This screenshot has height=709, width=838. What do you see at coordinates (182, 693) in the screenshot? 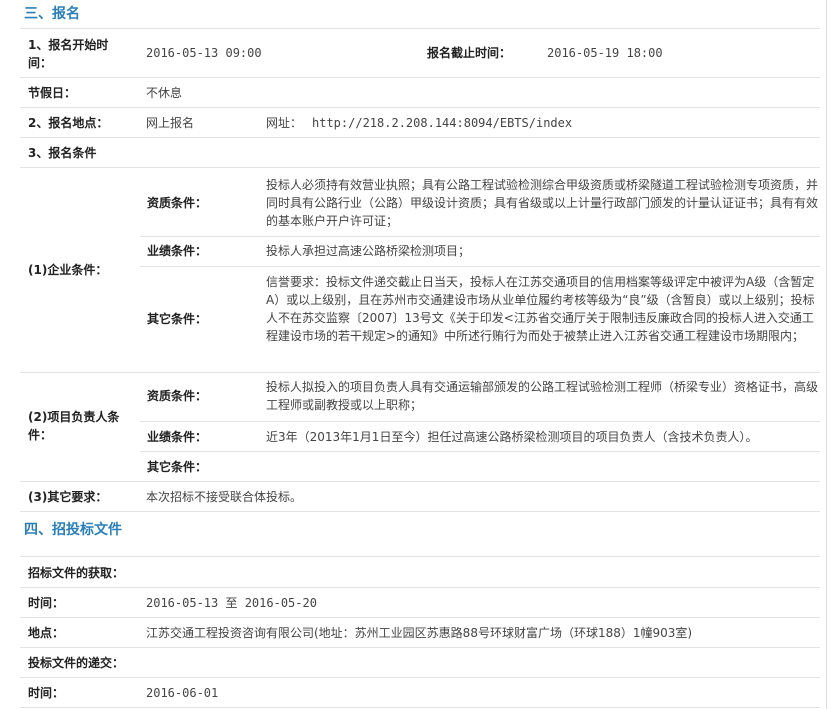
I see `submit-time-value: 2016-06-01` at bounding box center [182, 693].